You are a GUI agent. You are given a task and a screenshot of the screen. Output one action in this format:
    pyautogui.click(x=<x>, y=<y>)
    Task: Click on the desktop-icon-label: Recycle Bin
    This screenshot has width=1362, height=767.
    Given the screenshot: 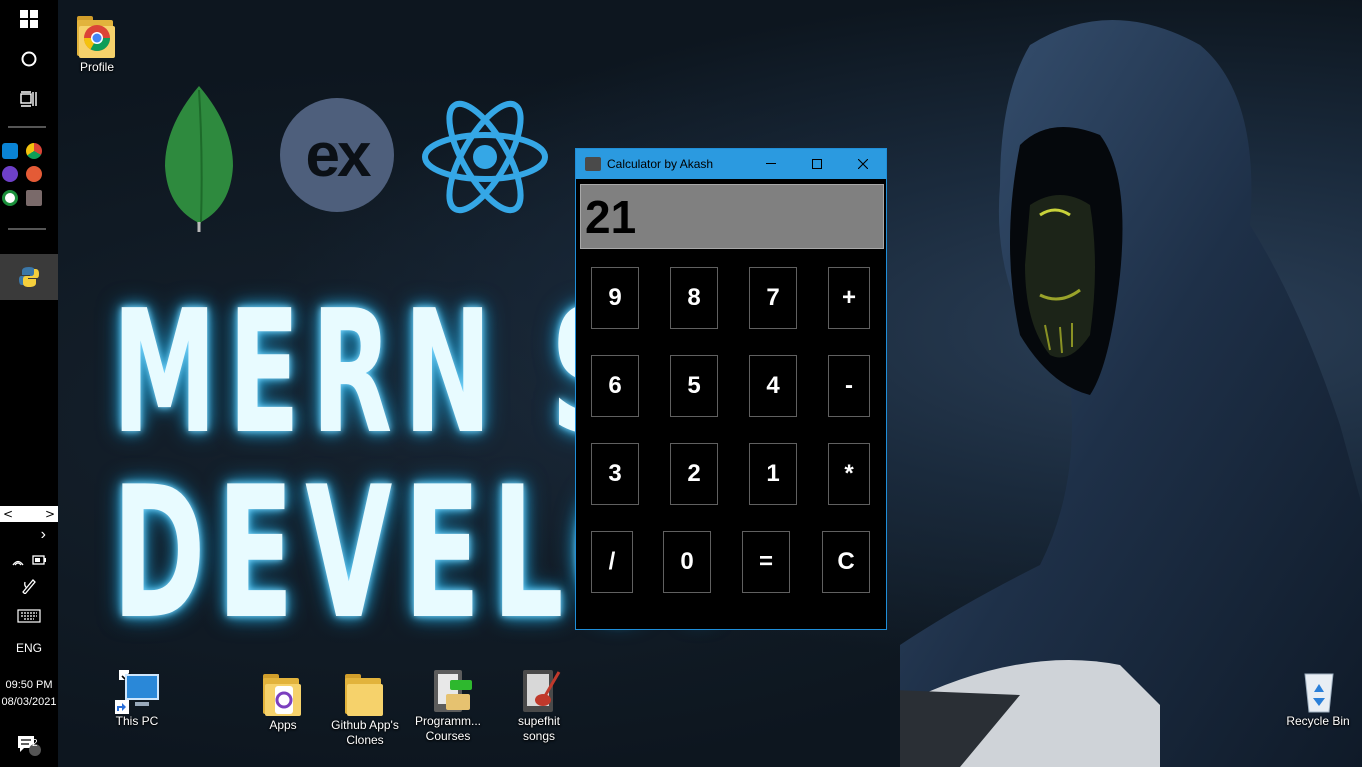 What is the action you would take?
    pyautogui.click(x=1318, y=721)
    